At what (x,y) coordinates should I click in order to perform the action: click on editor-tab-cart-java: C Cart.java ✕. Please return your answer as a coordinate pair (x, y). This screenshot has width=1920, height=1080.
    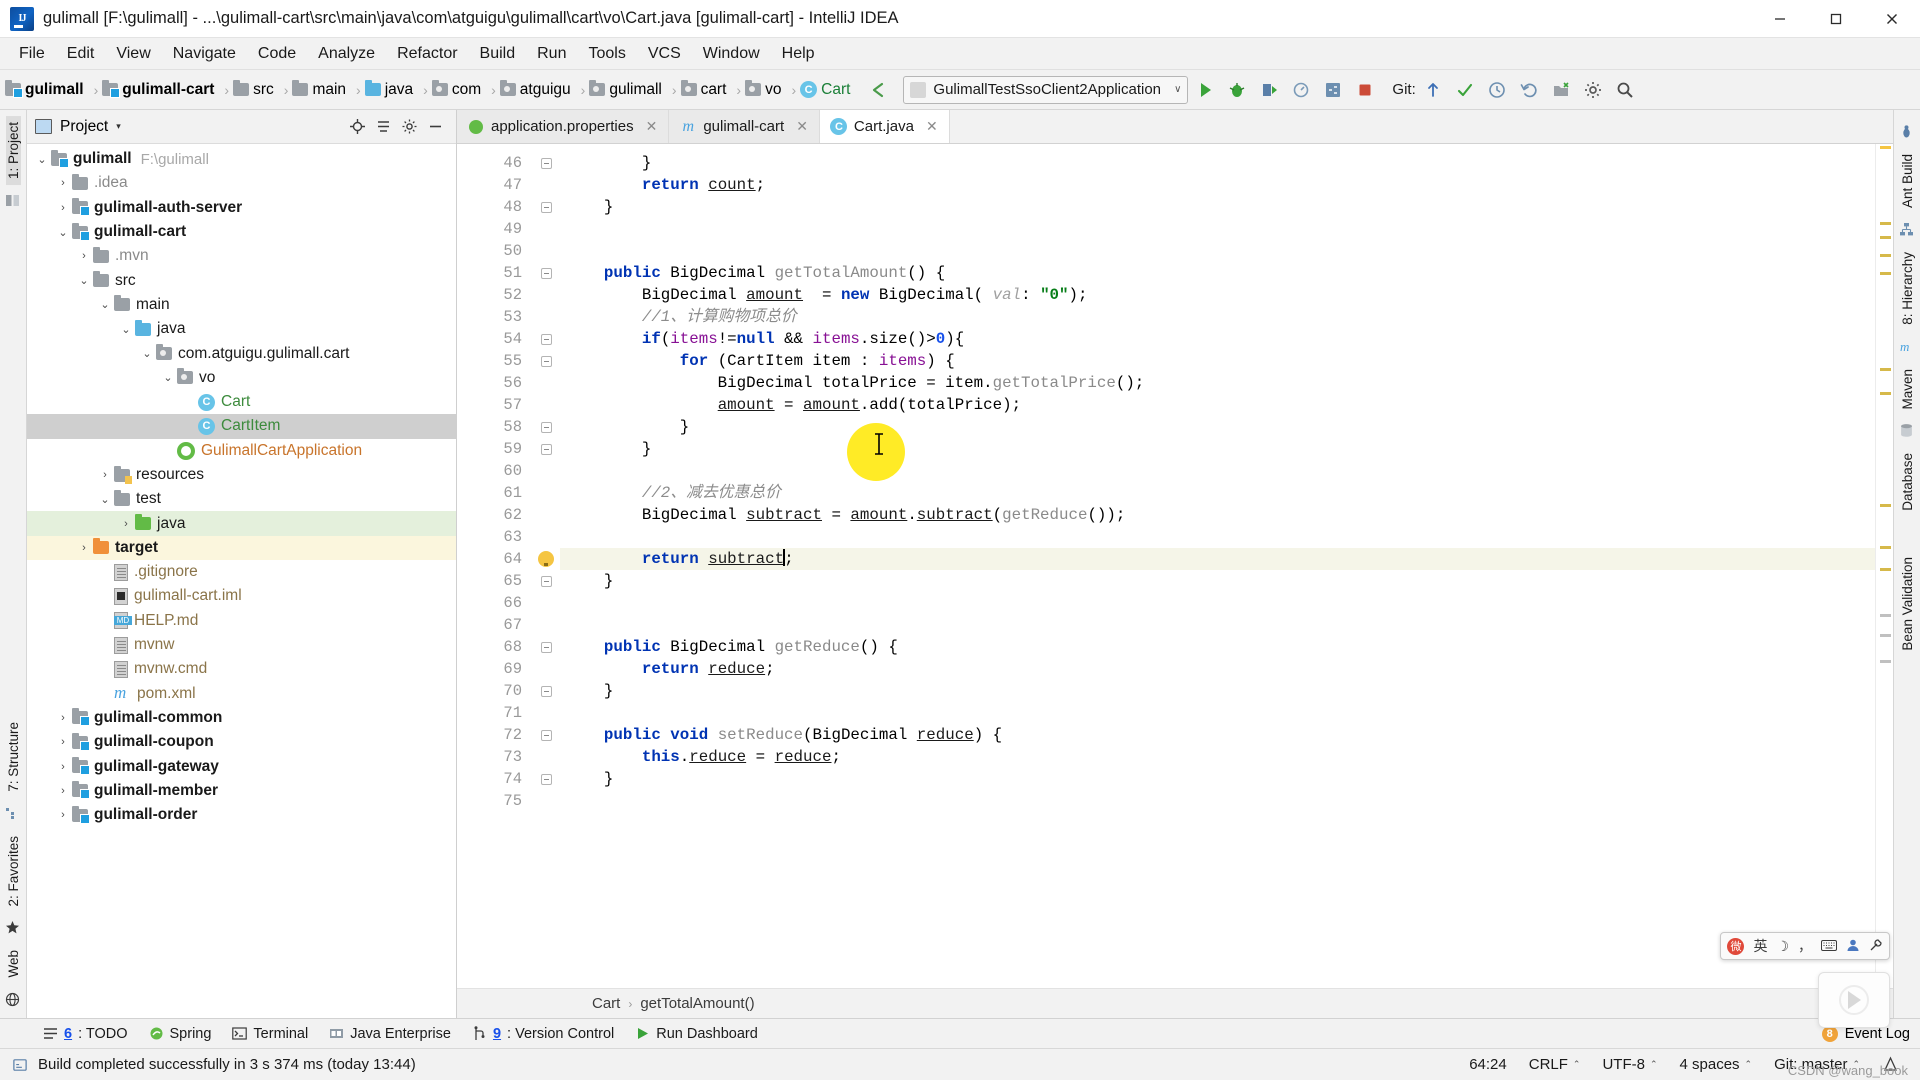
    Looking at the image, I should click on (884, 126).